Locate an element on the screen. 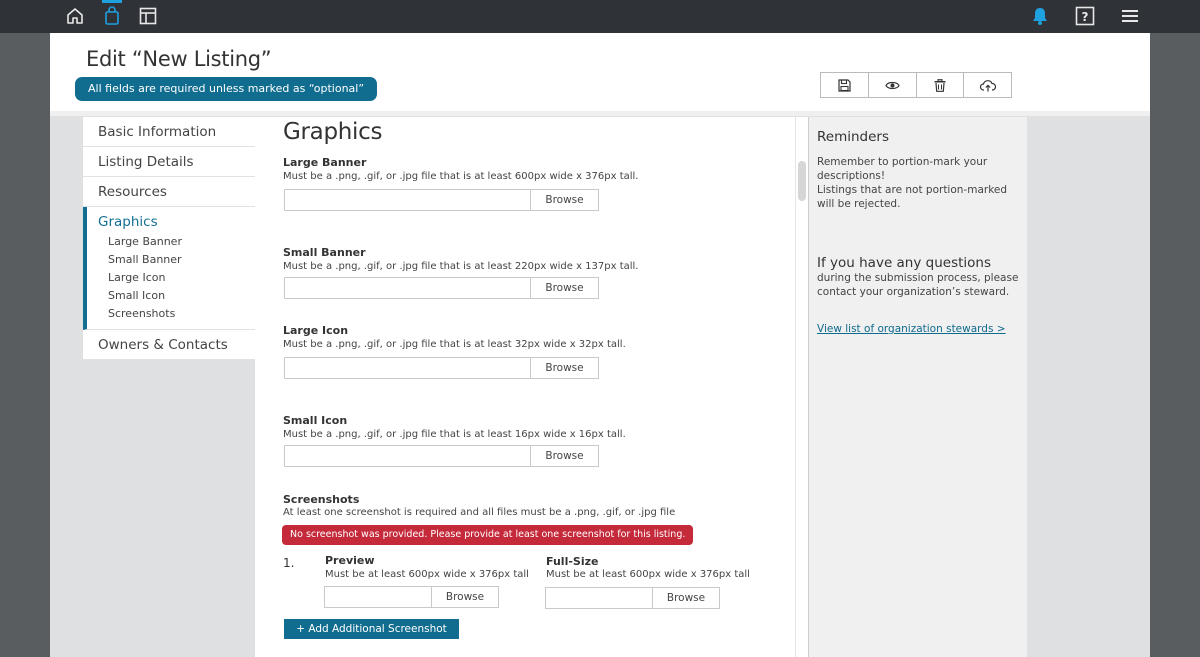  fullsize-file-input: Browse is located at coordinates (632, 598).